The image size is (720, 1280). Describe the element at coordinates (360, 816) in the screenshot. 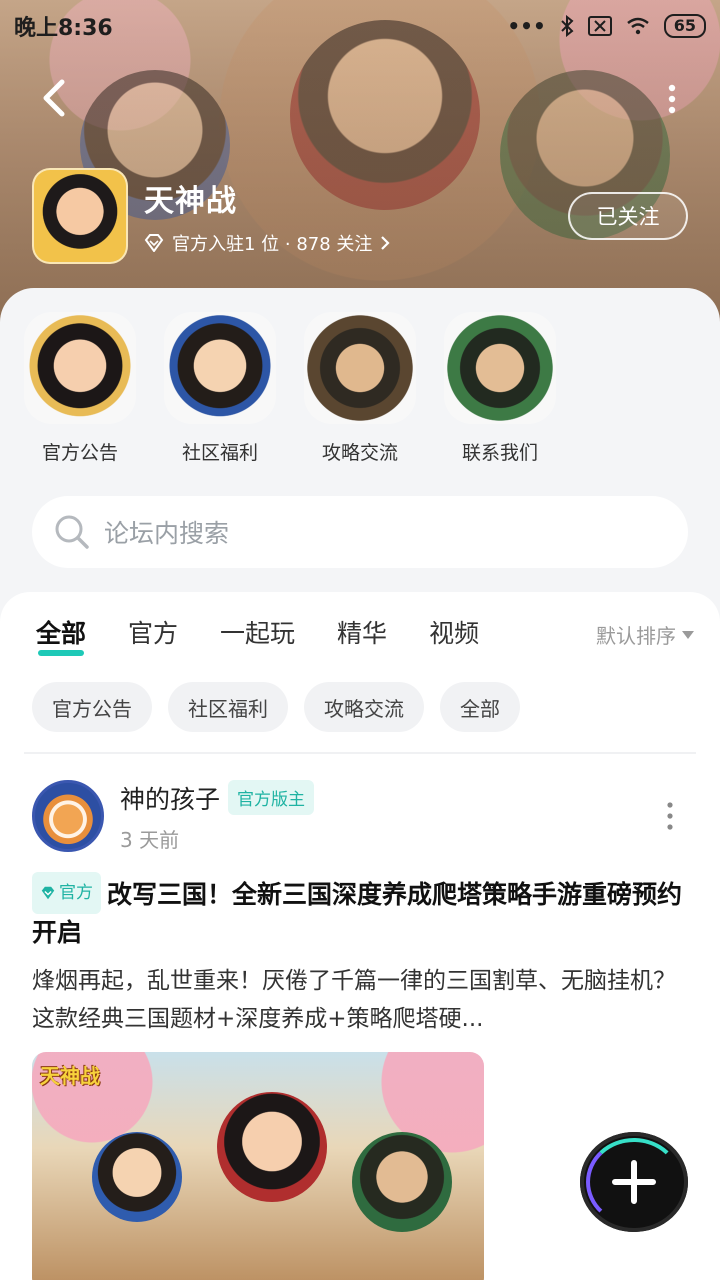

I see `post-author-row: 神的孩子 官方版主 3 天前` at that location.